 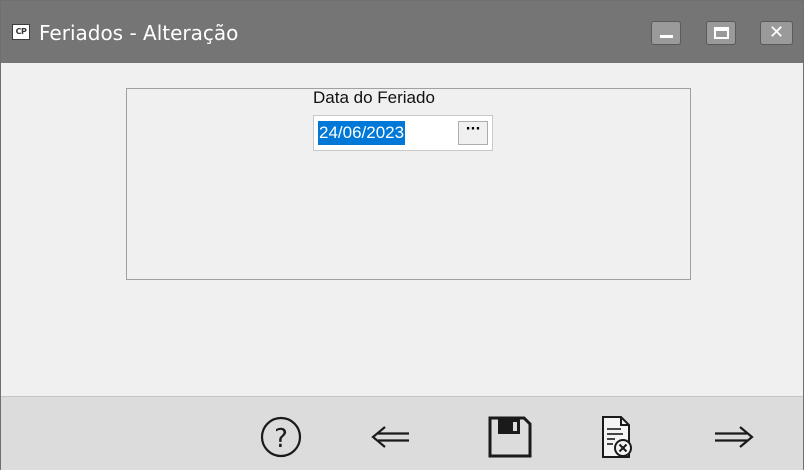 I want to click on next-button, so click(x=734, y=437).